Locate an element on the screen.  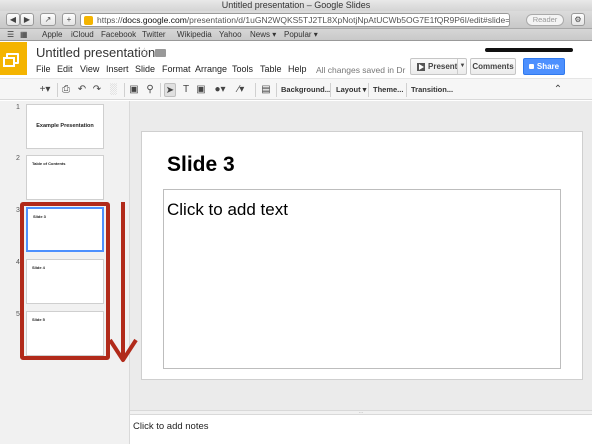
star-icon: ☆ is located at coordinates (144, 52).